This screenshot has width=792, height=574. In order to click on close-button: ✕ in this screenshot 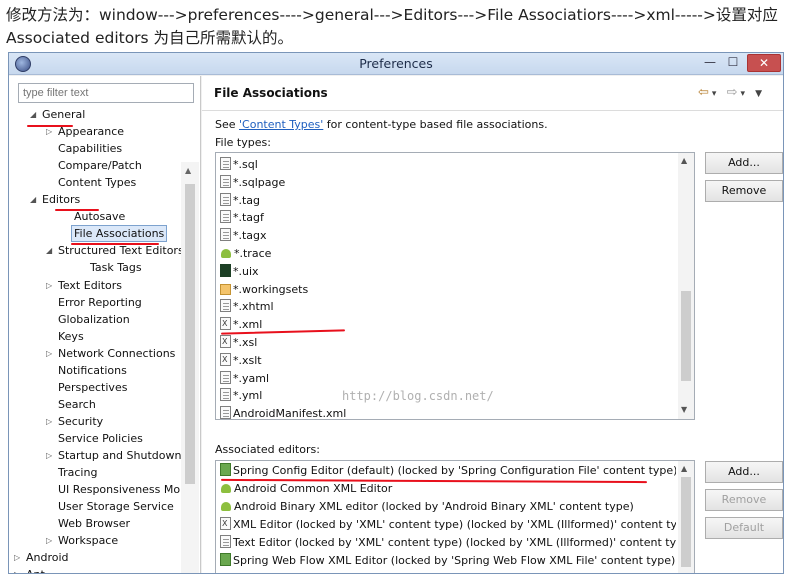, I will do `click(764, 63)`.